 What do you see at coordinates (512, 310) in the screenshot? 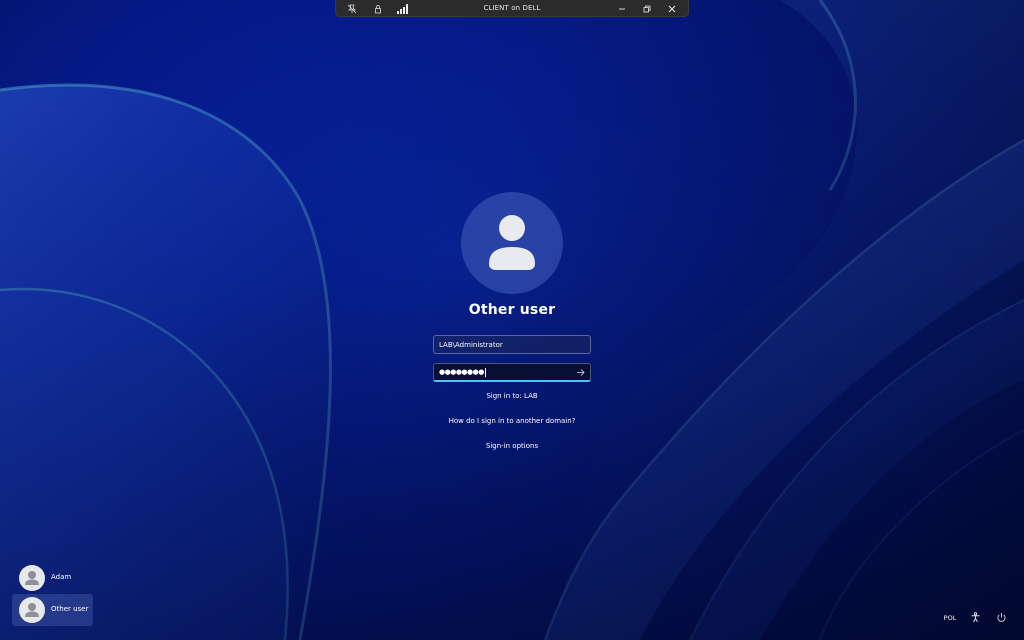
I see `user-title: Other user` at bounding box center [512, 310].